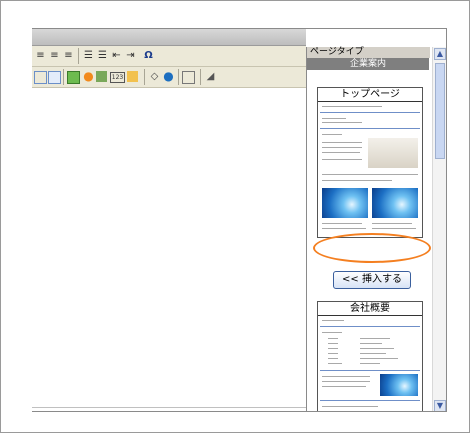 This screenshot has width=472, height=435. What do you see at coordinates (169, 37) in the screenshot?
I see `window-title-bar` at bounding box center [169, 37].